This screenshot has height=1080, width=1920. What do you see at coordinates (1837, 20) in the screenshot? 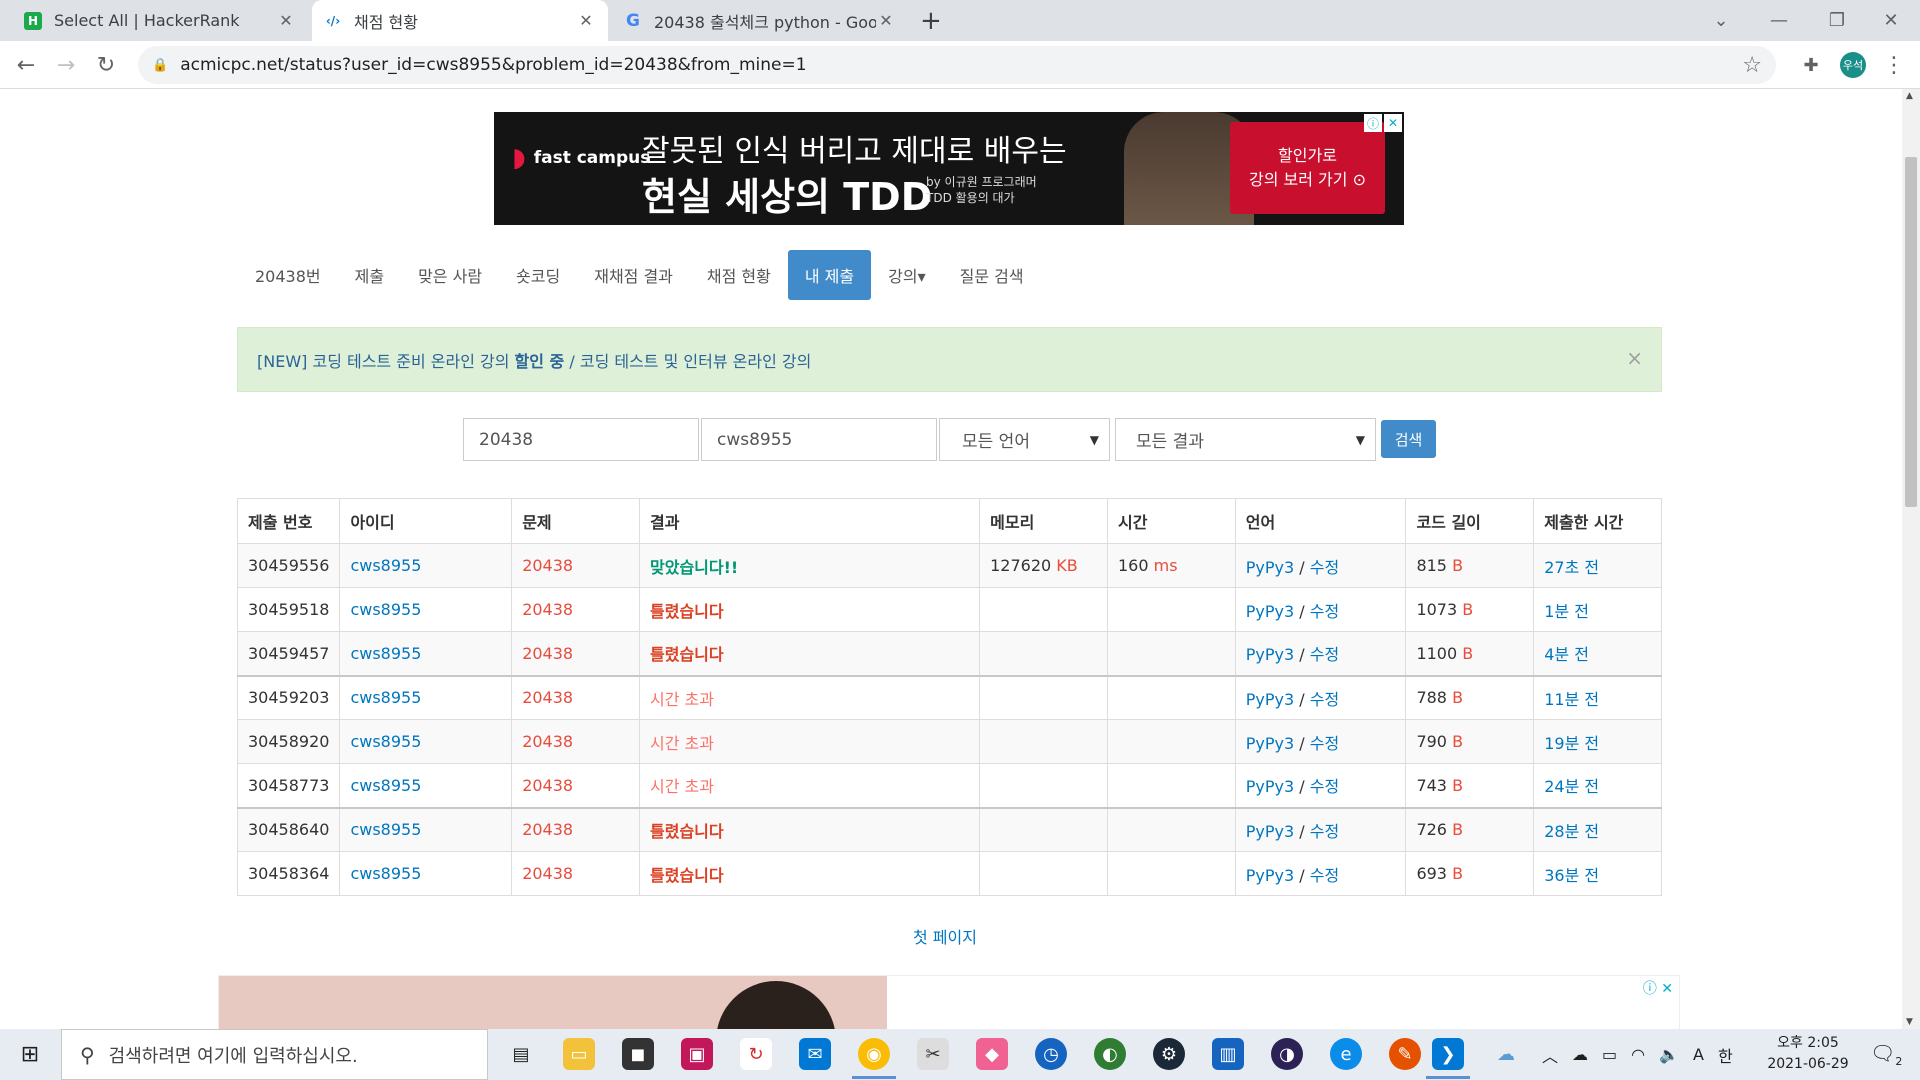
I see `restore-icon: ❐` at bounding box center [1837, 20].